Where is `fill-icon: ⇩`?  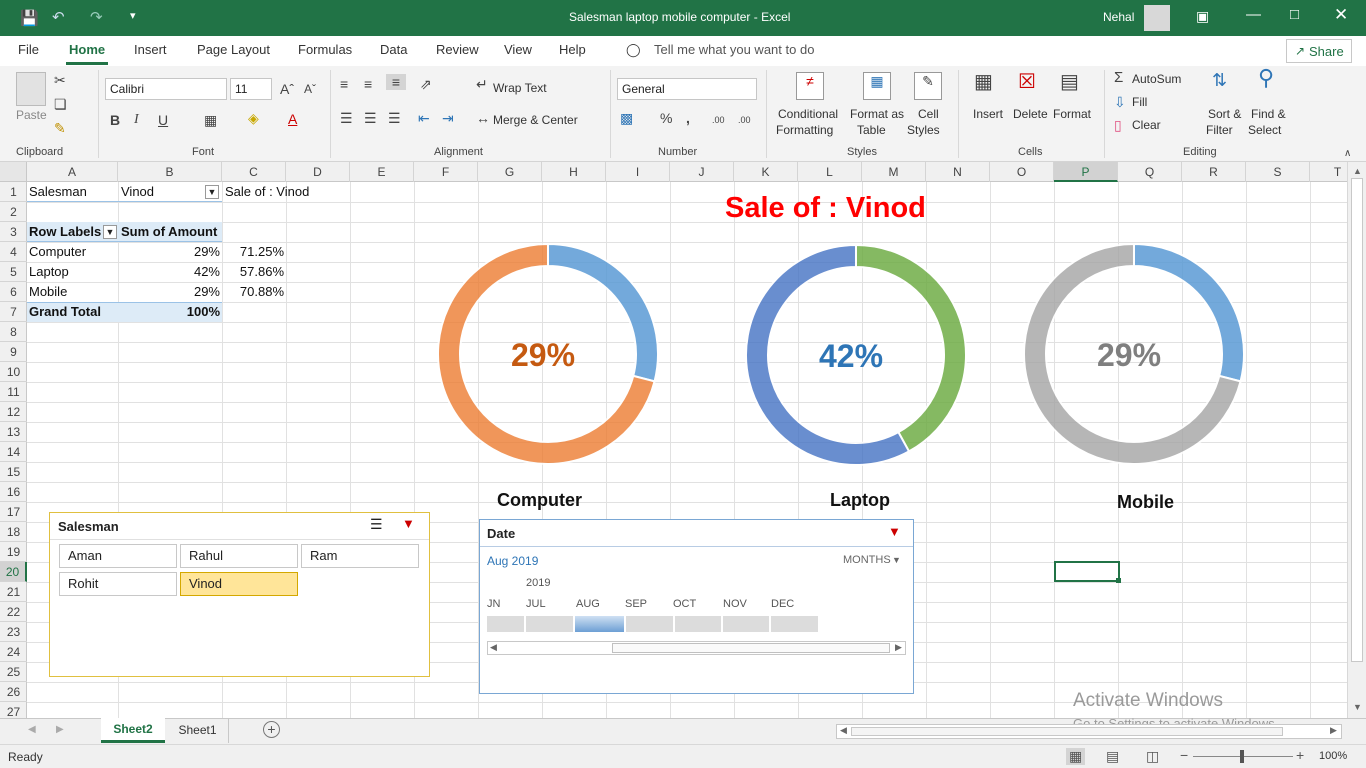
fill-icon: ⇩ is located at coordinates (1120, 102).